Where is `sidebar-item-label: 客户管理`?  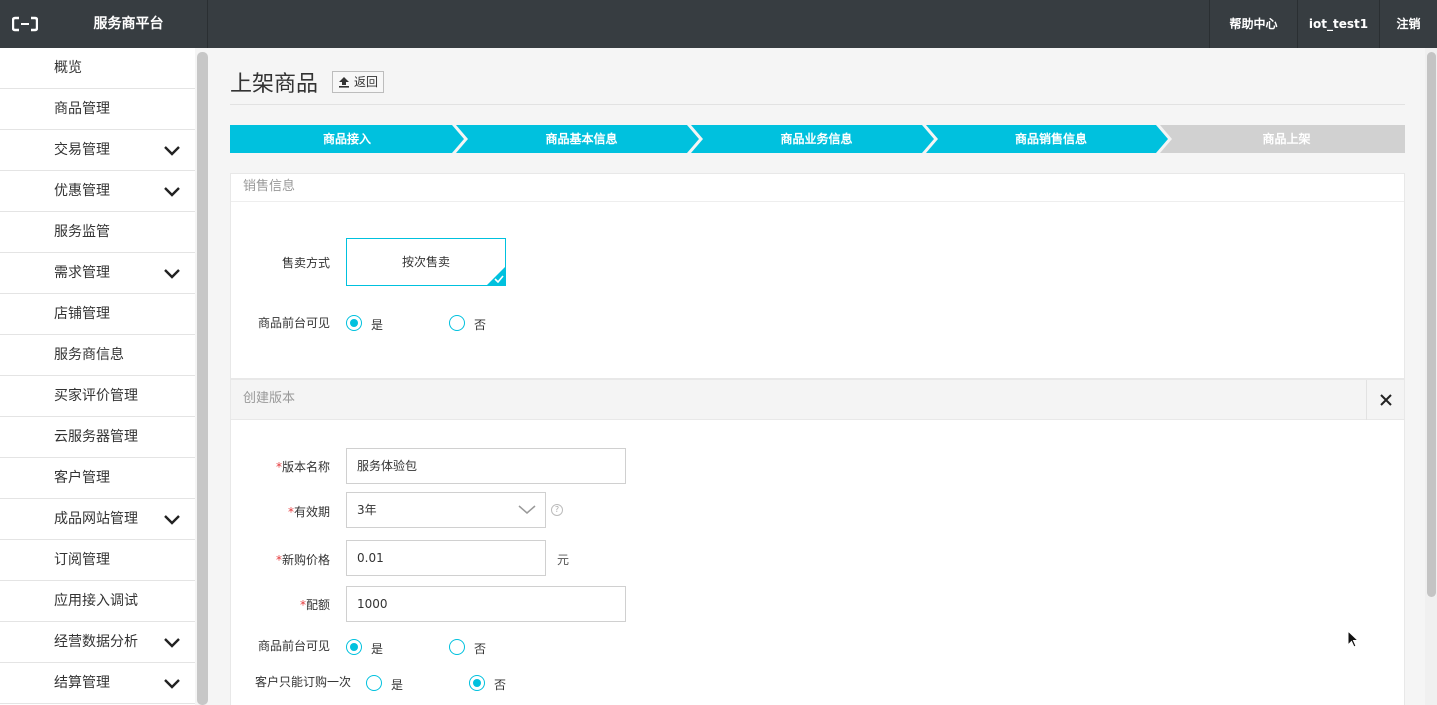
sidebar-item-label: 客户管理 is located at coordinates (82, 478).